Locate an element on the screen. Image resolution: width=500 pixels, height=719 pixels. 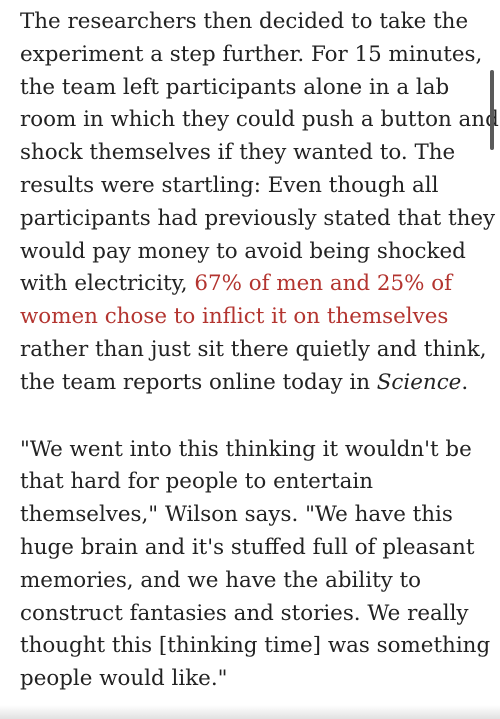
text-segment: . is located at coordinates (465, 382).